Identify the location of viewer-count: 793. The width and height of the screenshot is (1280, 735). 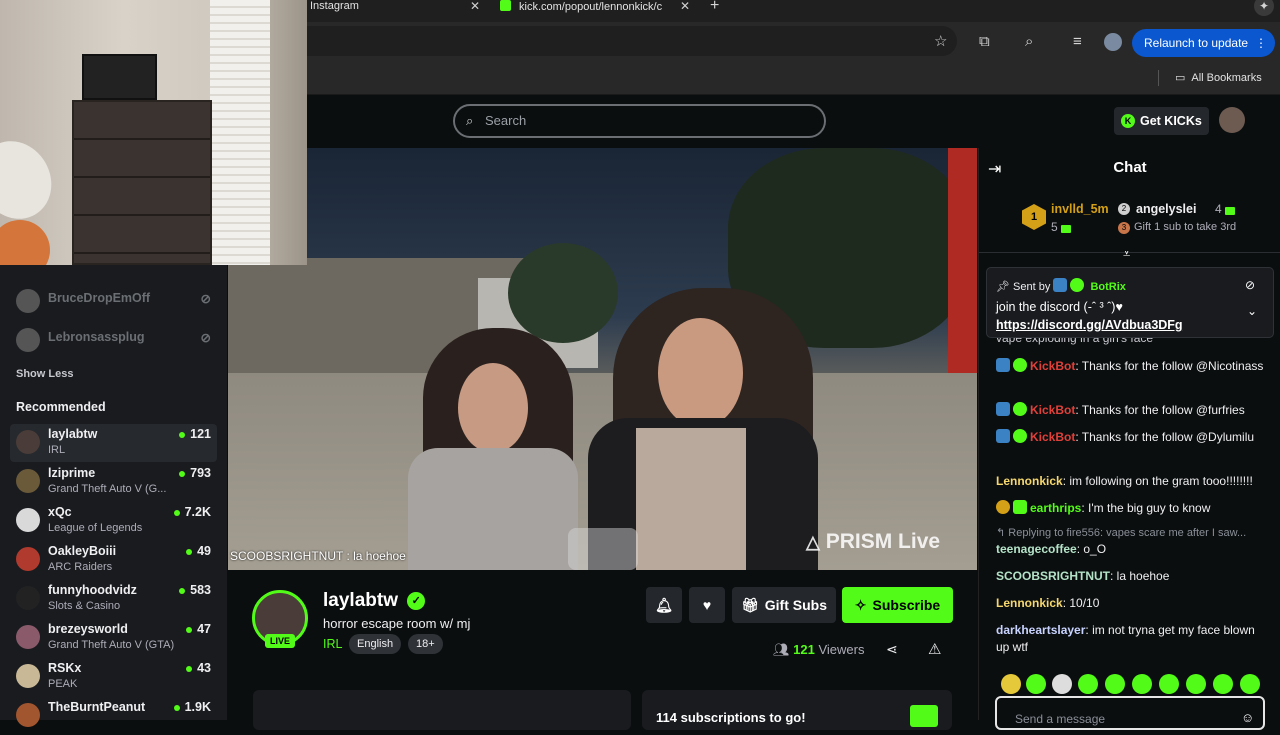
(195, 473).